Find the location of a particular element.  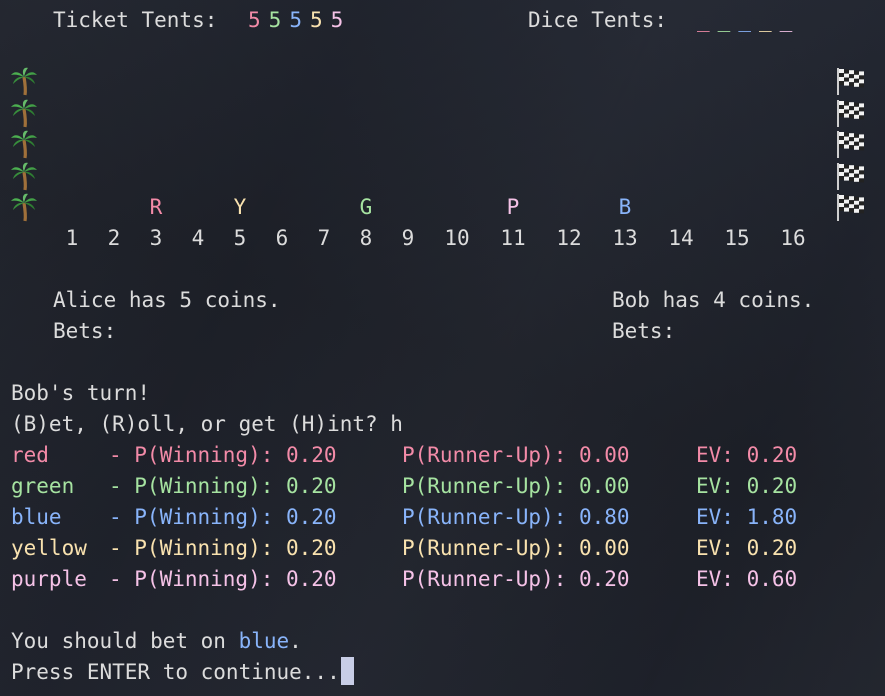

hint-p-winning-blue: - P(Winning): 0.20 is located at coordinates (223, 517).